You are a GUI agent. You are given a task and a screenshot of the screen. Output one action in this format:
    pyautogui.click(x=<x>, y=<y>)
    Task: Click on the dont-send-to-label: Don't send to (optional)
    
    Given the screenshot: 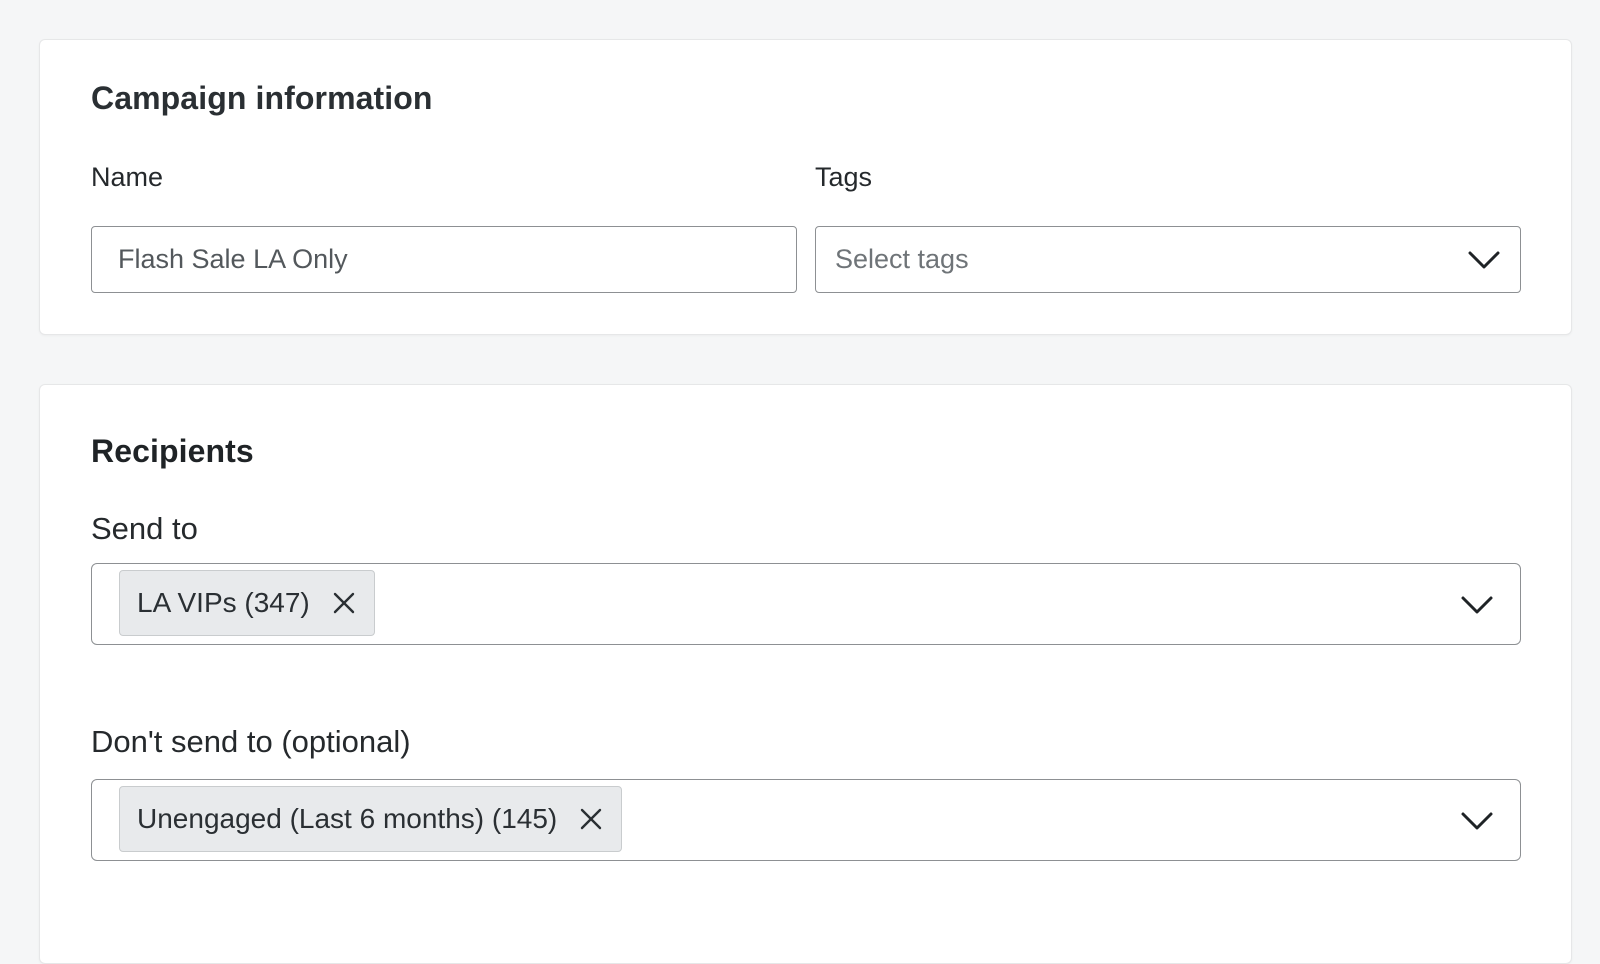 What is the action you would take?
    pyautogui.click(x=251, y=741)
    